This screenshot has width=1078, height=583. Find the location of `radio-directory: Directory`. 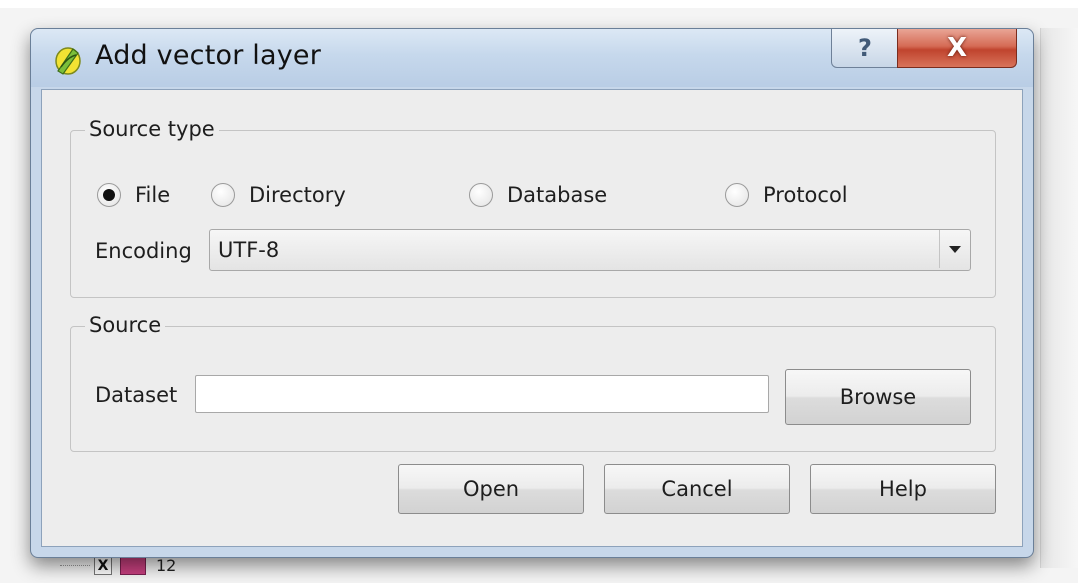

radio-directory: Directory is located at coordinates (278, 195).